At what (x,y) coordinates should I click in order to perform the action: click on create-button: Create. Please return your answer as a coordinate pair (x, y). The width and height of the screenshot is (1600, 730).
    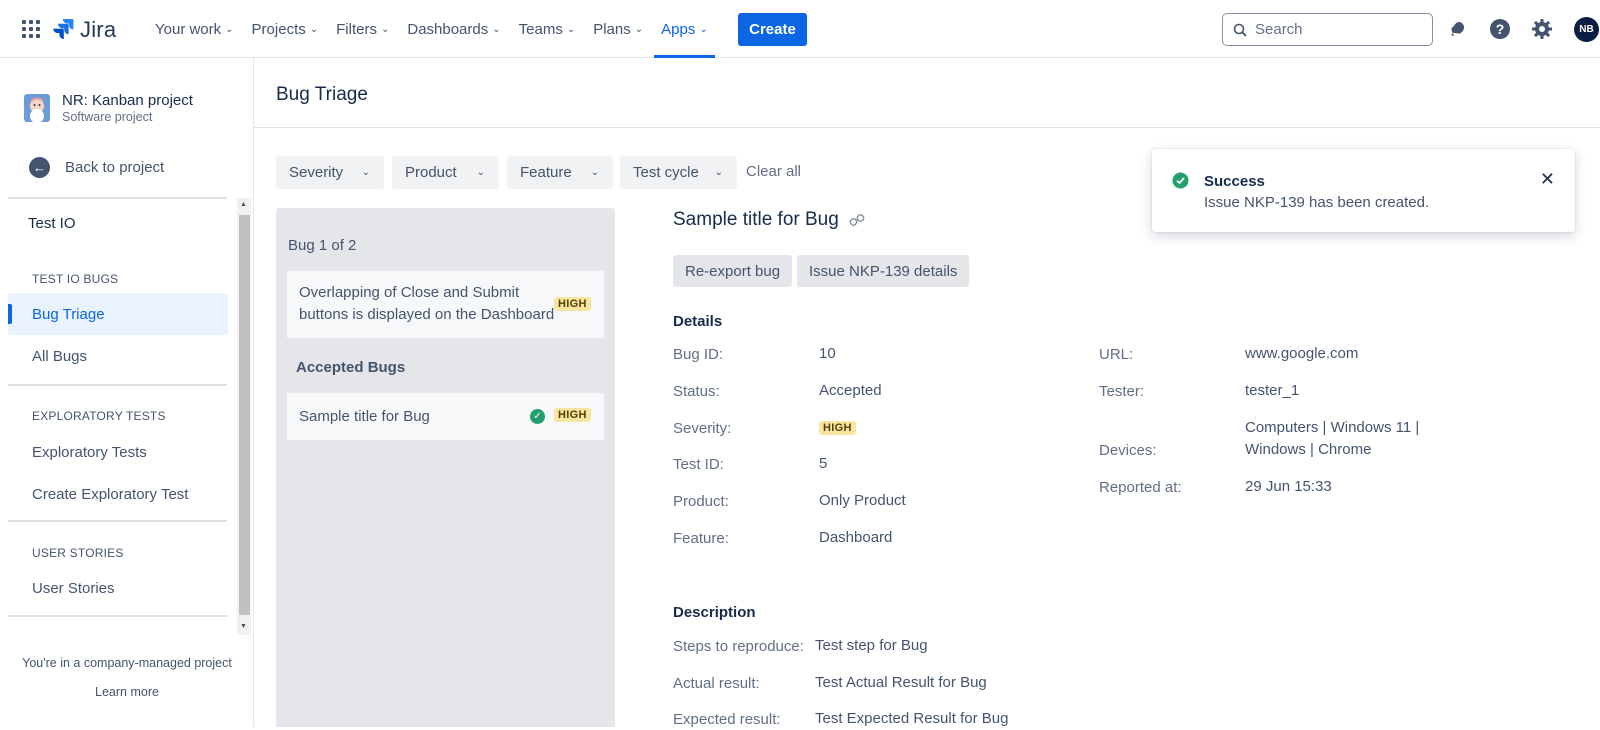
    Looking at the image, I should click on (772, 29).